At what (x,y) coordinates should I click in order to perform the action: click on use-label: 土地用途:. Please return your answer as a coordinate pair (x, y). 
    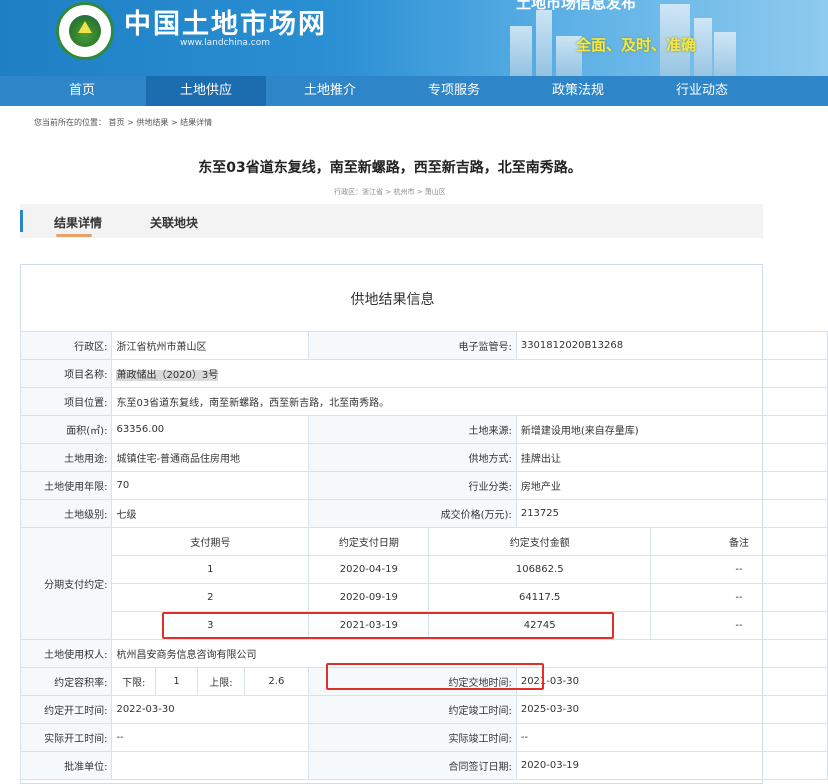
    Looking at the image, I should click on (66, 457).